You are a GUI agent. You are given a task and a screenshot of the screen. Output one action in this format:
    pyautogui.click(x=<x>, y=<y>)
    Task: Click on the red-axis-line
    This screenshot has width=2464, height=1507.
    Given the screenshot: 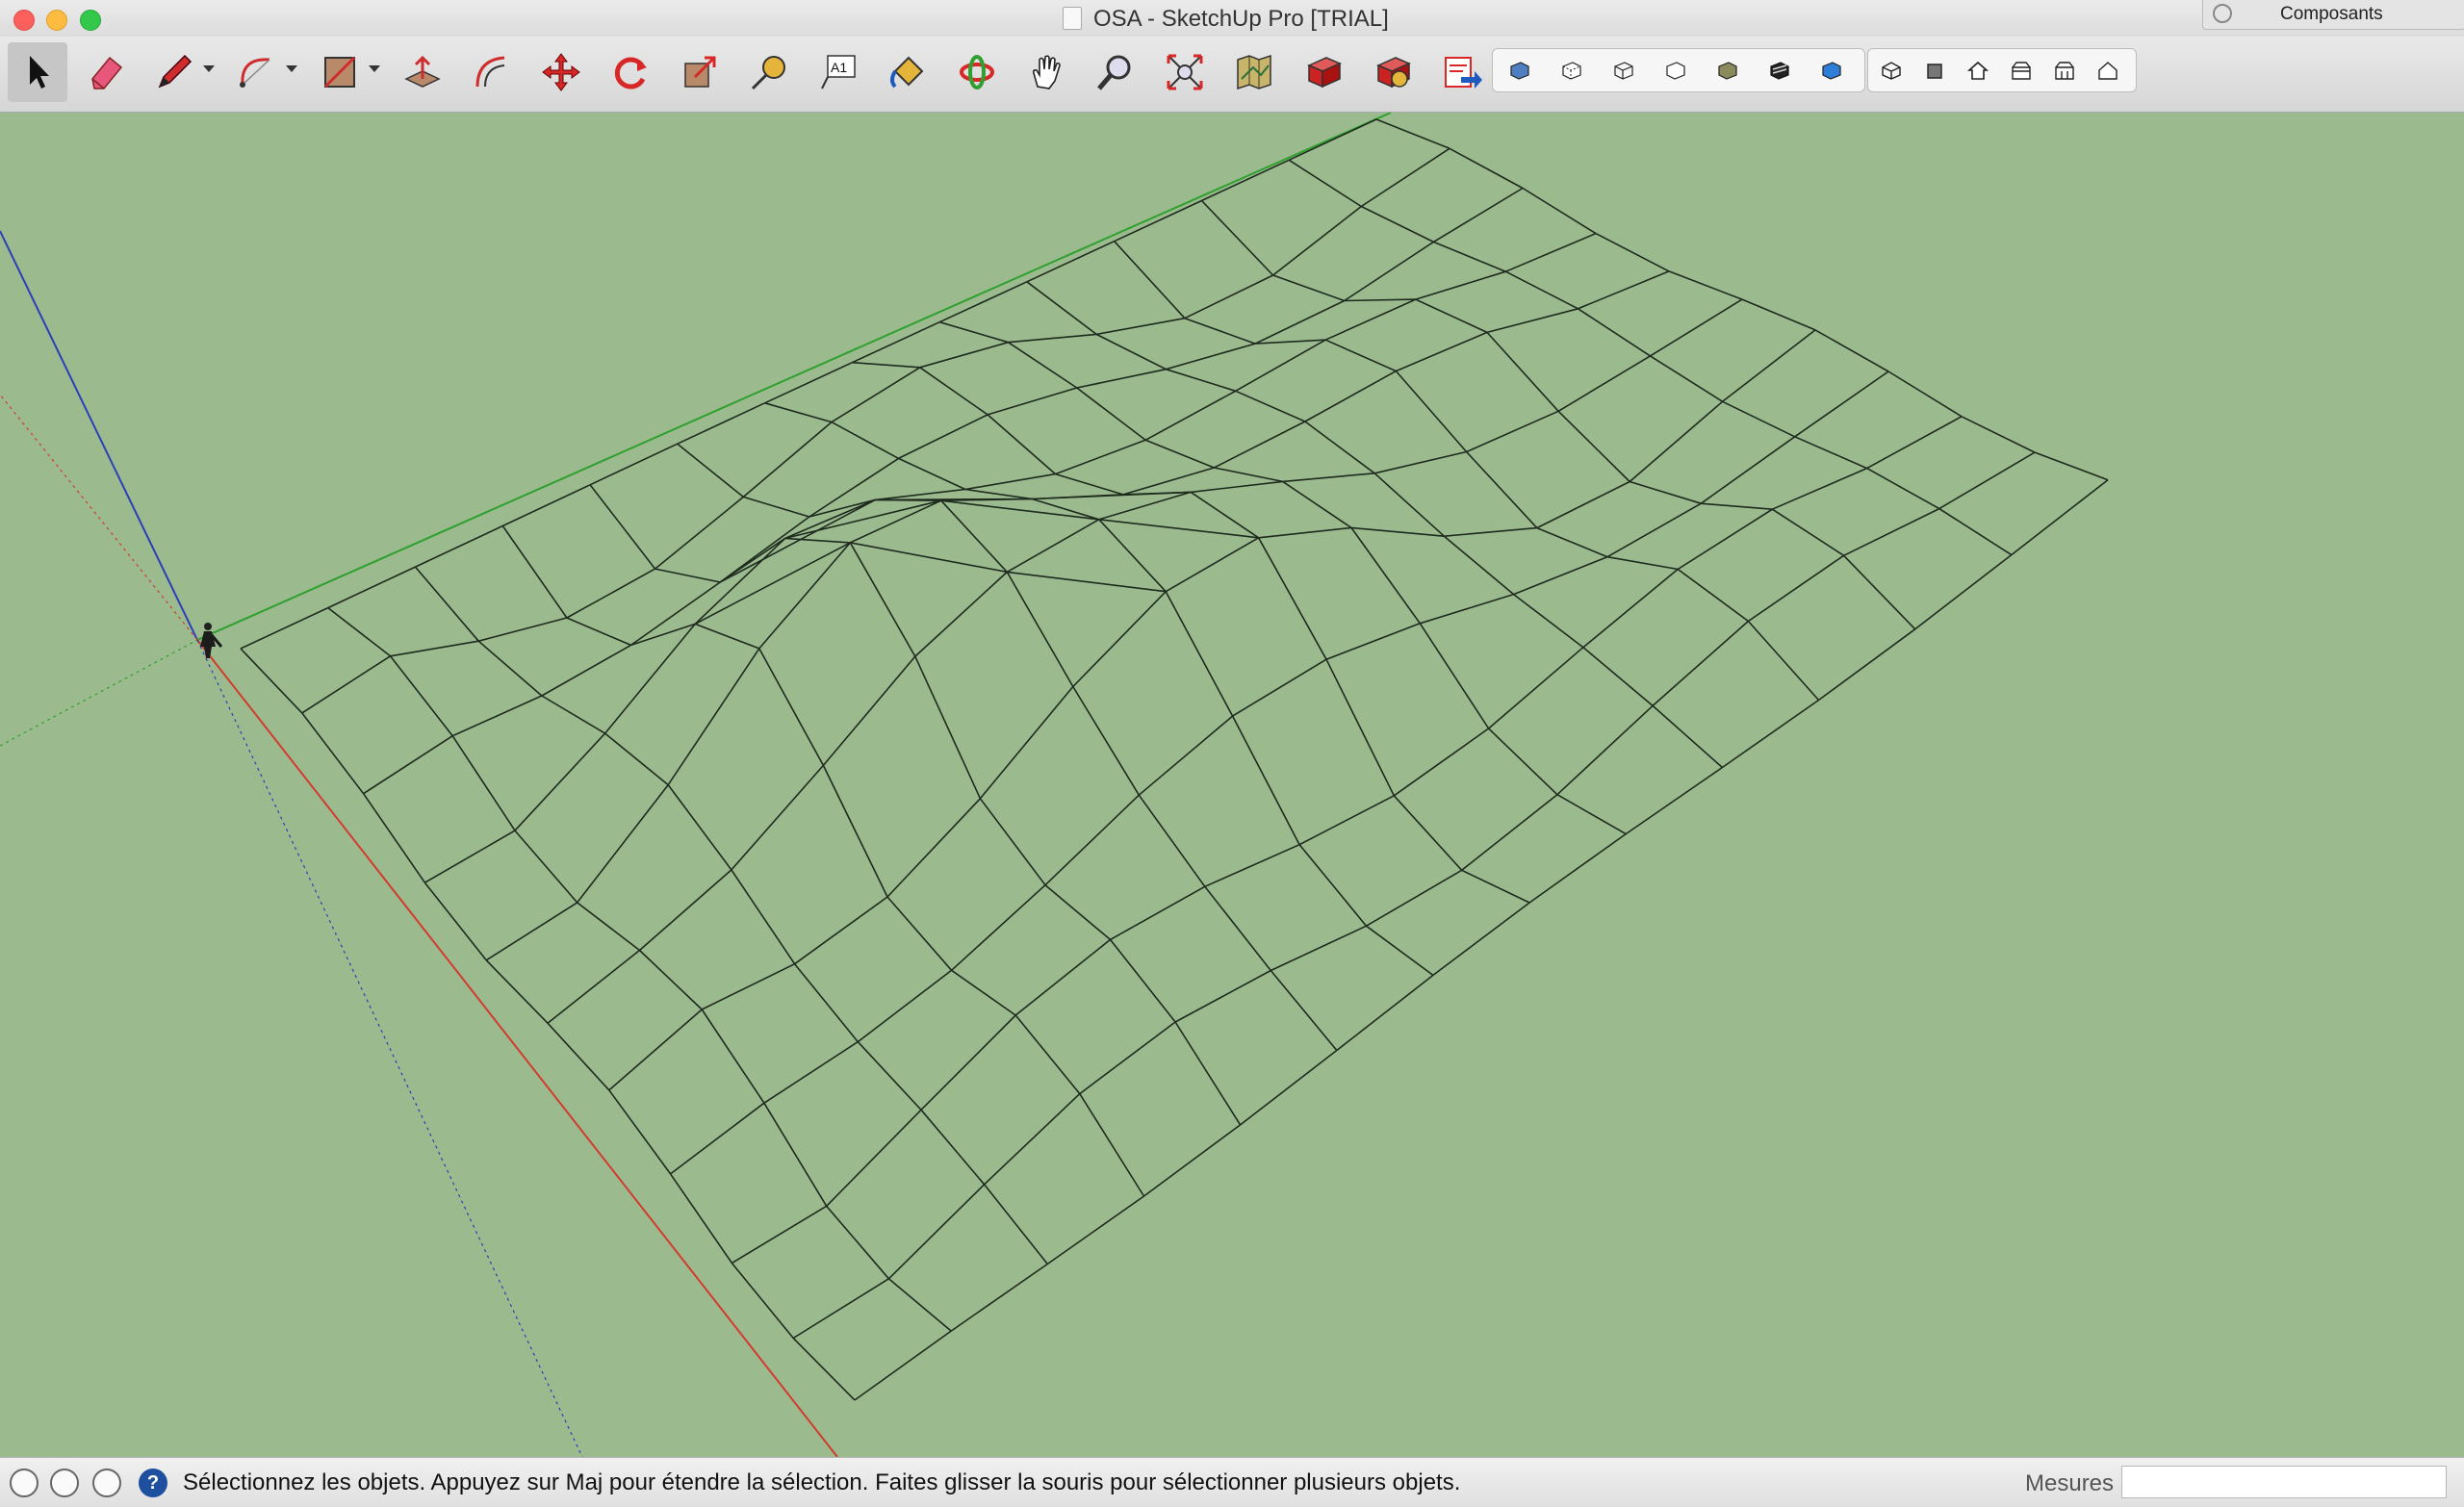 What is the action you would take?
    pyautogui.click(x=517, y=1048)
    